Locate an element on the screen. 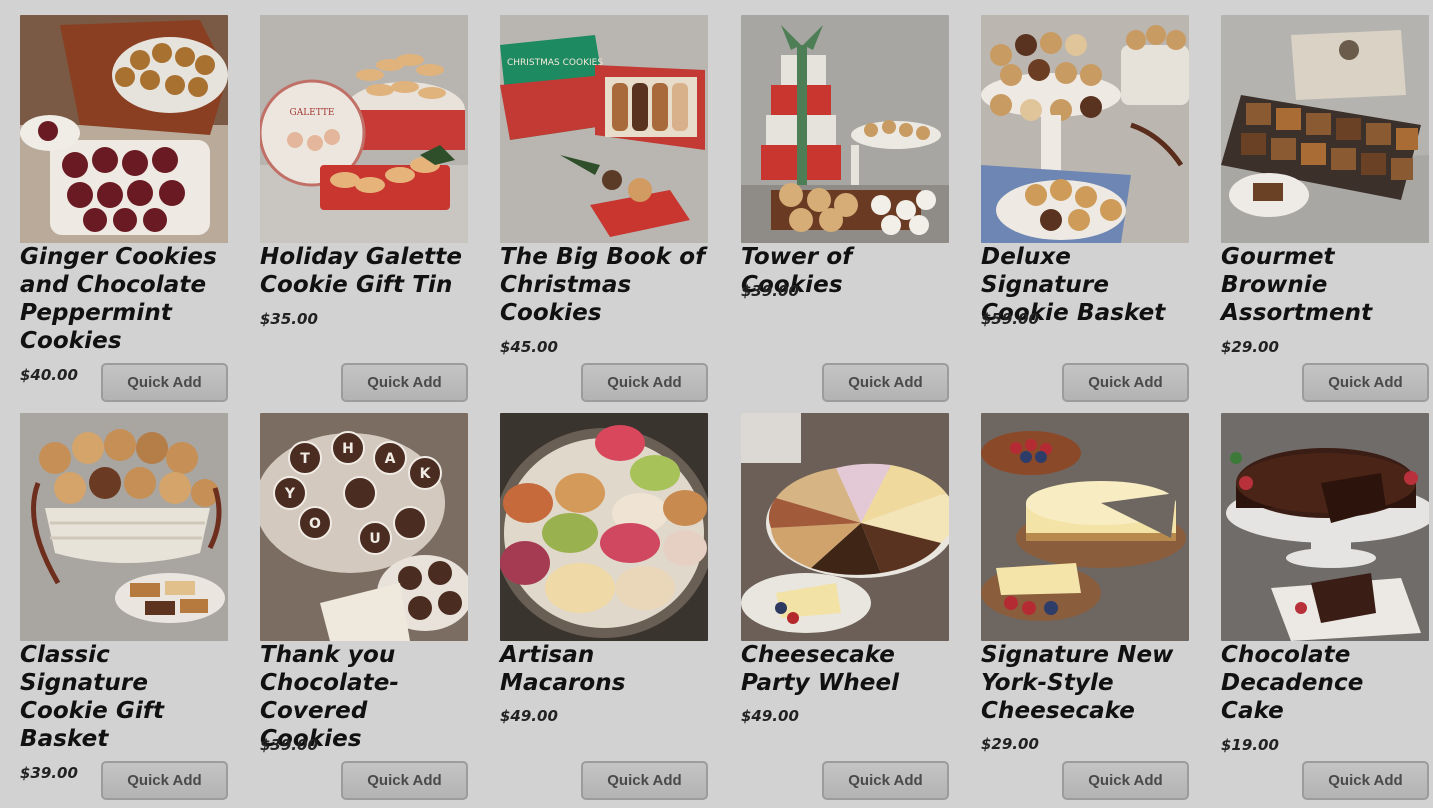  product-price: $19.00 is located at coordinates (1250, 745).